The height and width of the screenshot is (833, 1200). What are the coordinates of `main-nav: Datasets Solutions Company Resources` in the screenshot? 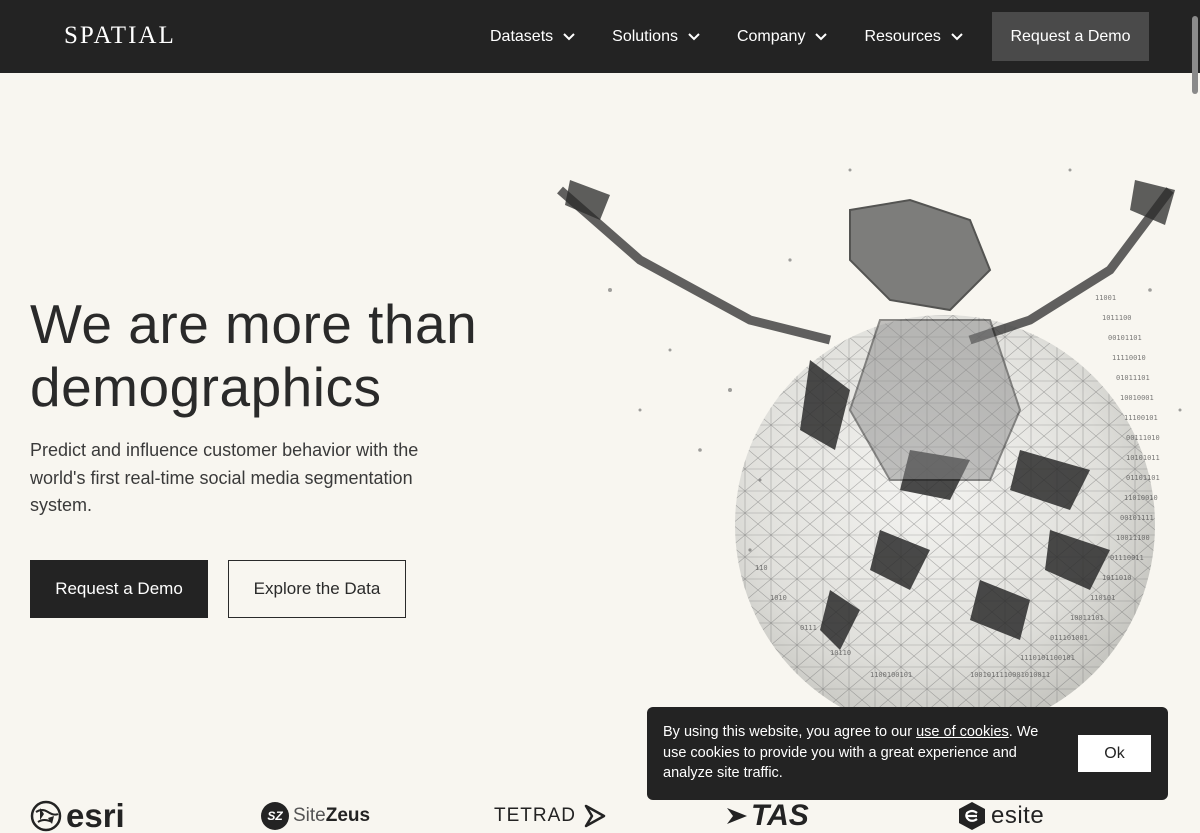 It's located at (745, 36).